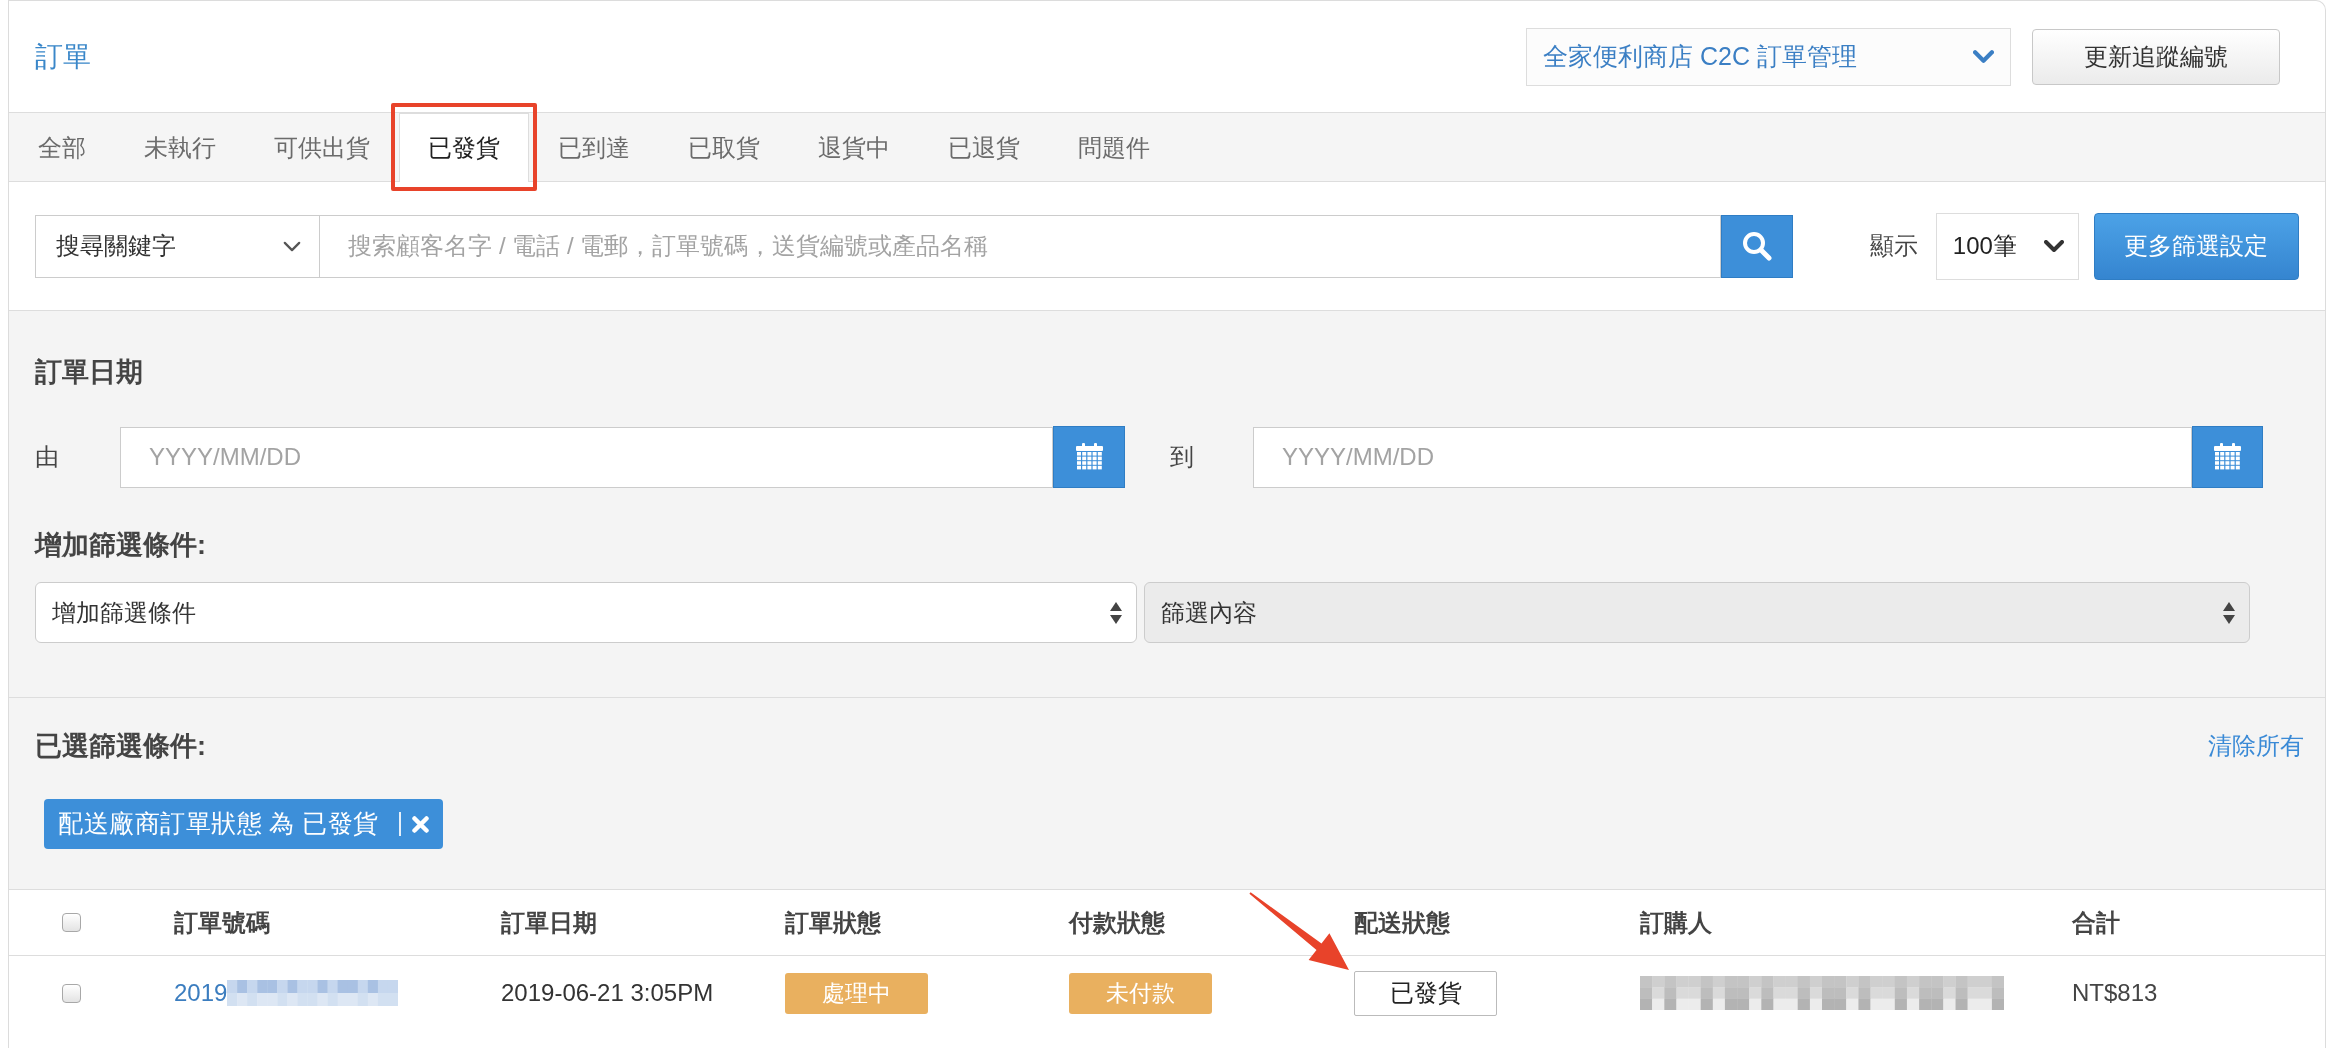 The width and height of the screenshot is (2334, 1048). Describe the element at coordinates (420, 824) in the screenshot. I see `close-icon` at that location.